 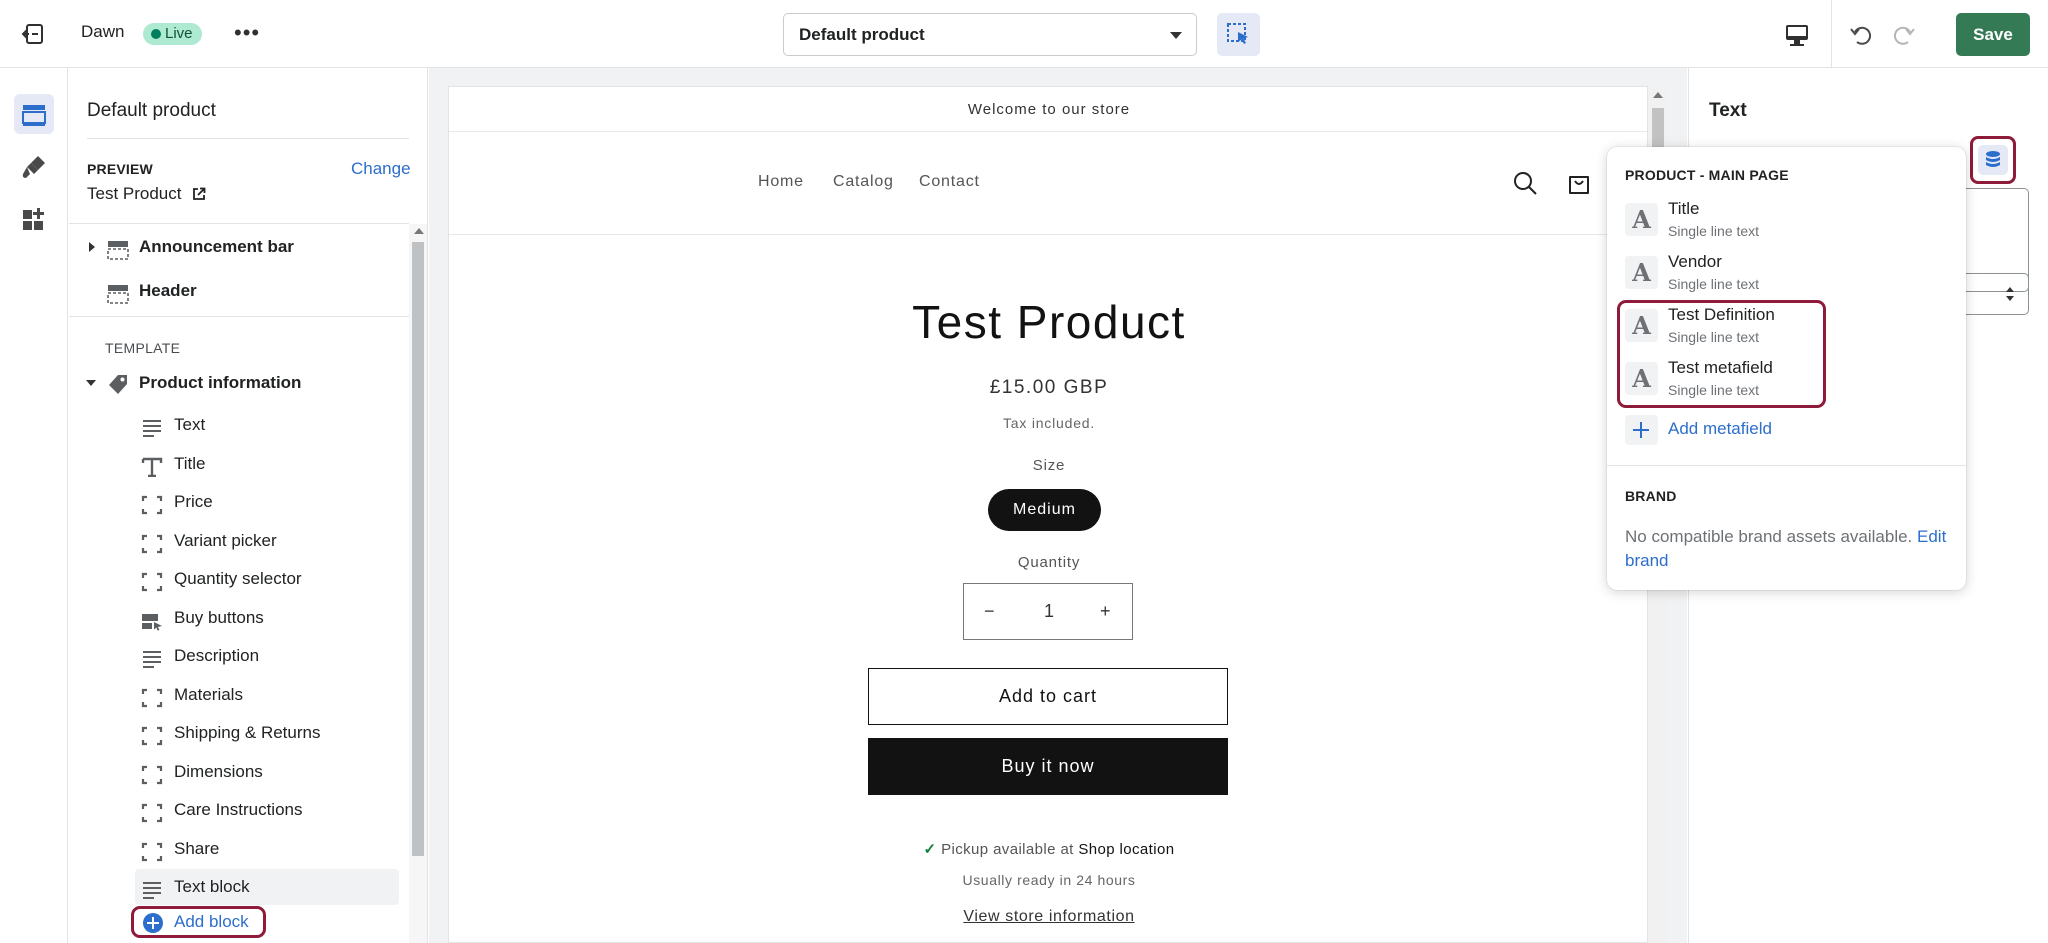 What do you see at coordinates (1049, 562) in the screenshot?
I see `quantity-label: Quantity` at bounding box center [1049, 562].